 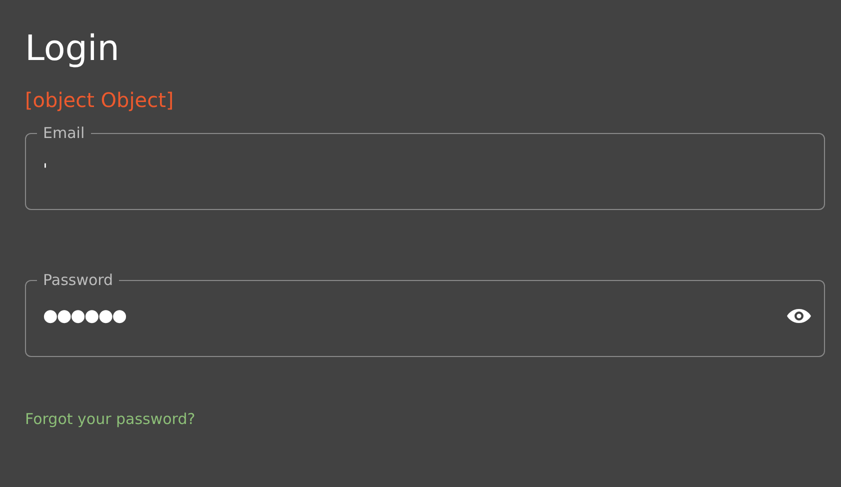 What do you see at coordinates (45, 169) in the screenshot?
I see `field-value: '` at bounding box center [45, 169].